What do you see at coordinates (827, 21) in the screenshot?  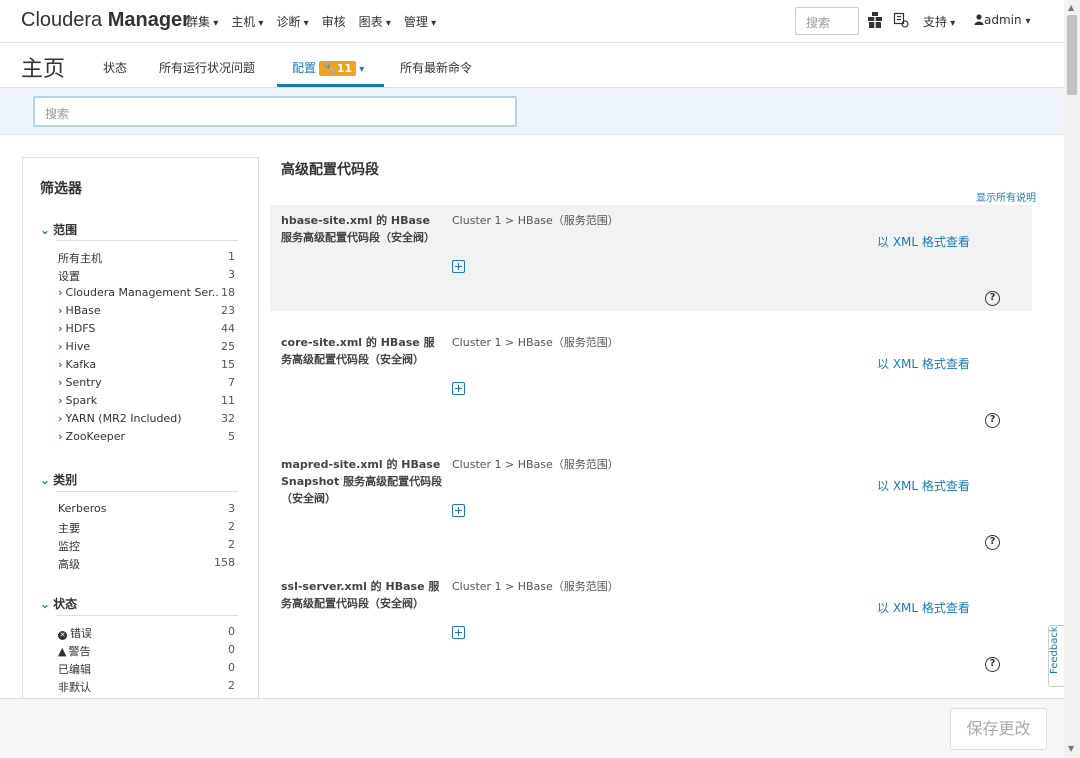 I see `global-search-input: 搜索` at bounding box center [827, 21].